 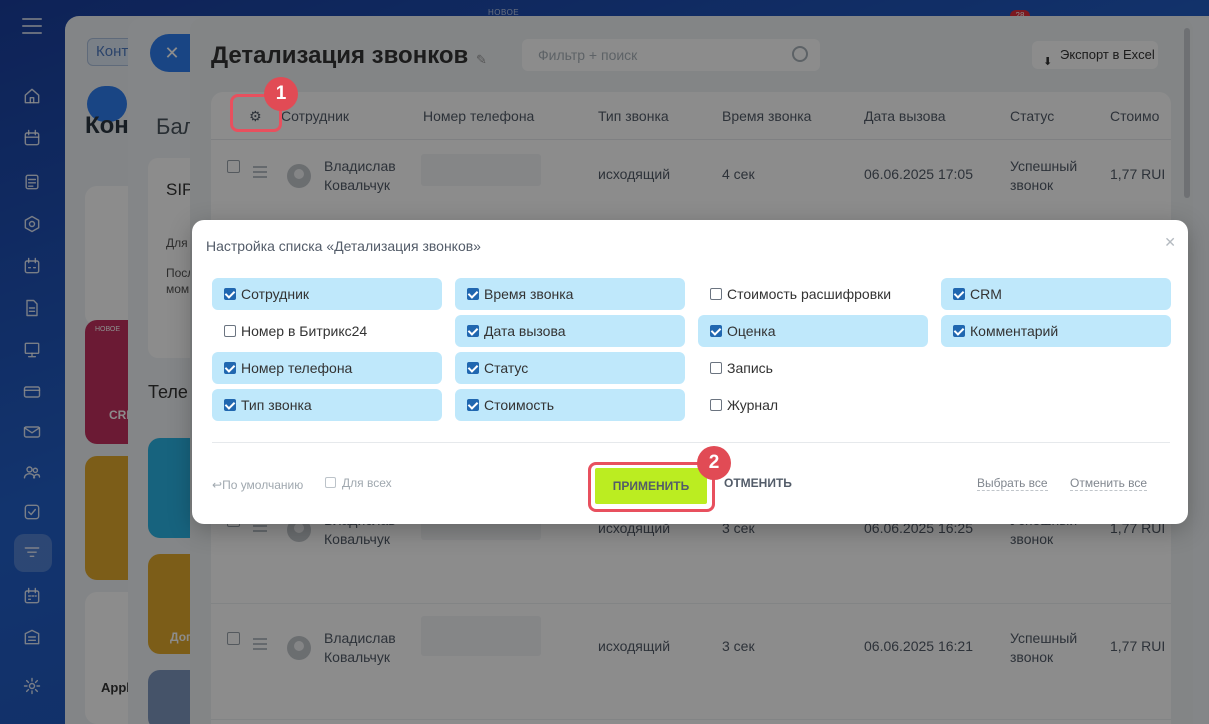 I want to click on option-label: Запись, so click(x=750, y=368).